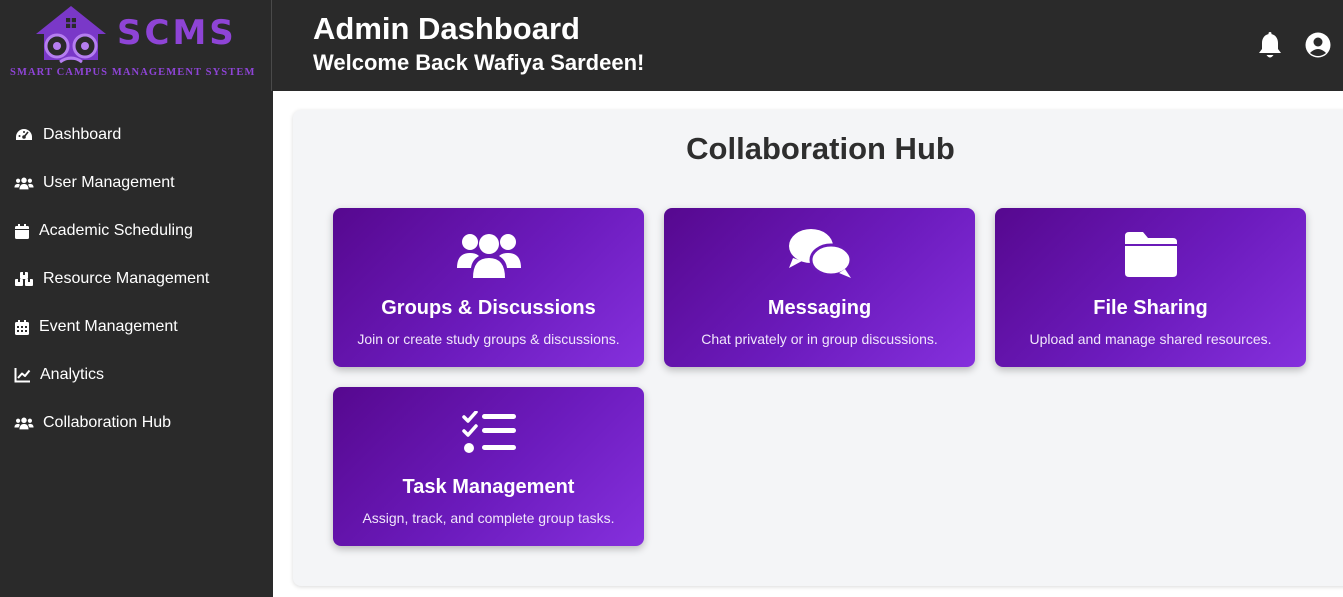  Describe the element at coordinates (488, 432) in the screenshot. I see `list-check-icon` at that location.